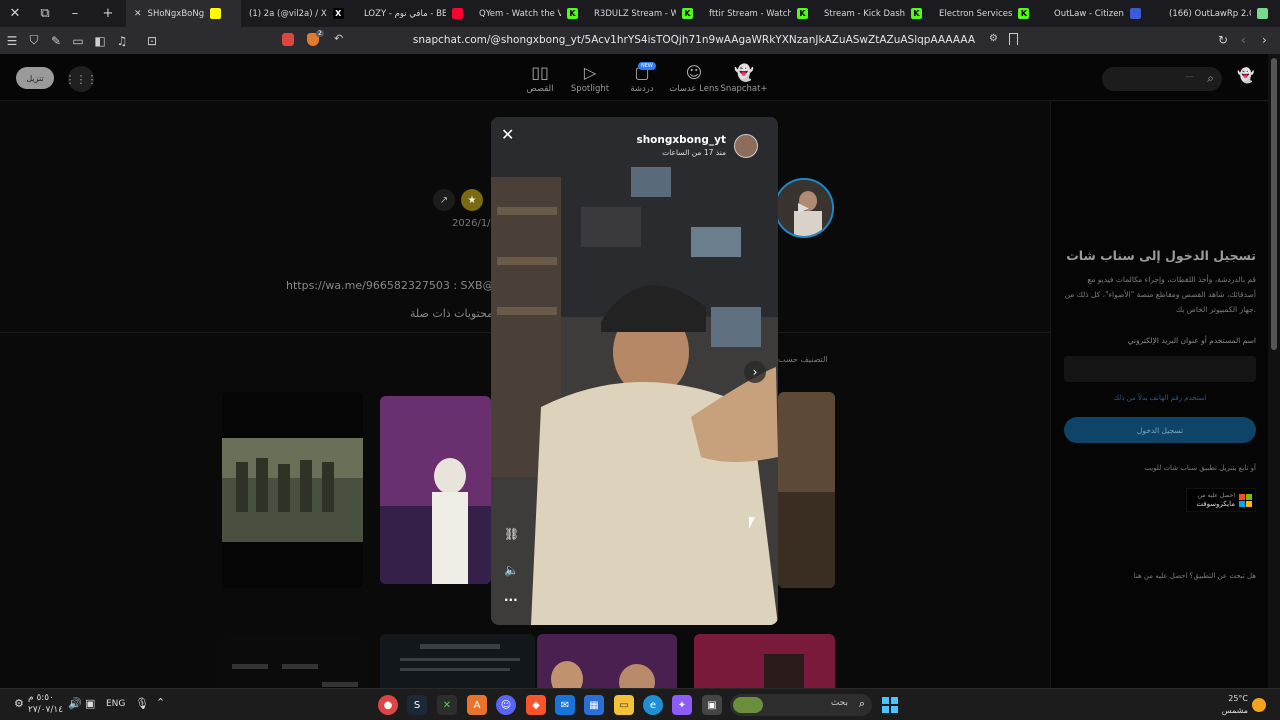  Describe the element at coordinates (15, 13) in the screenshot. I see `close-window-icon: ✕` at that location.